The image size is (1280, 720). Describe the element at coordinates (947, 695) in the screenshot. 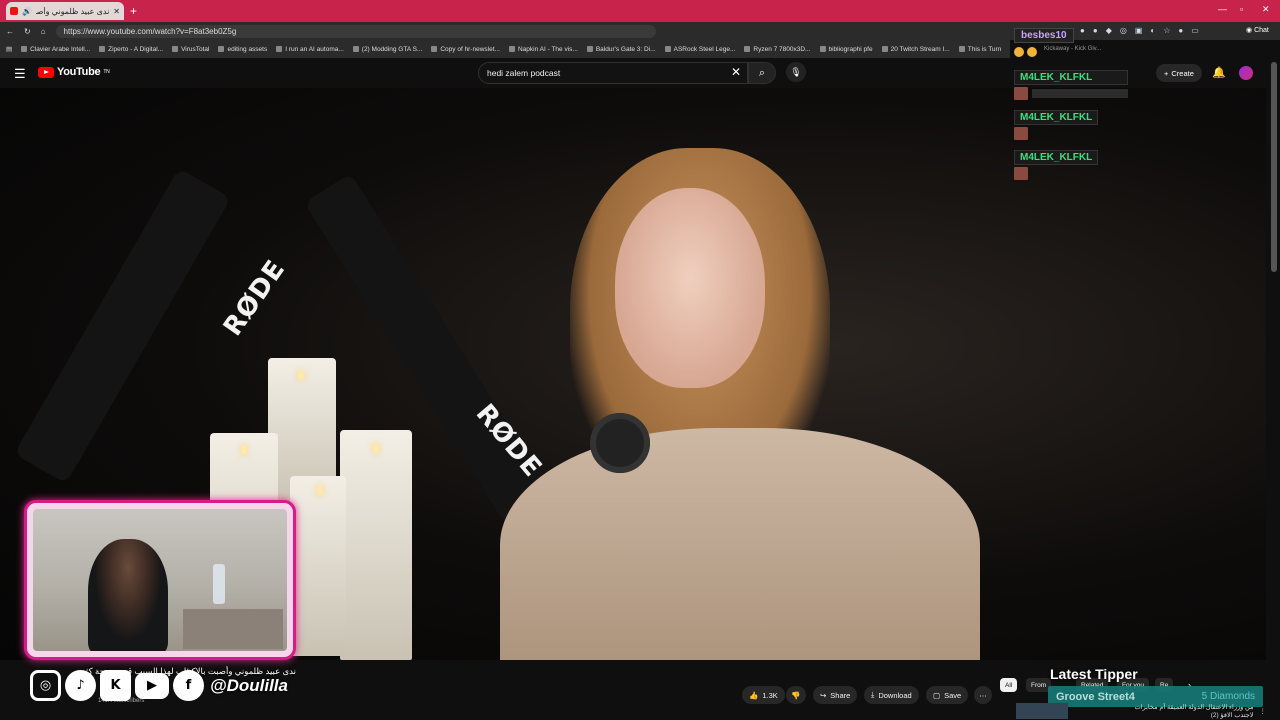

I see `save-button: ▢ Save` at that location.